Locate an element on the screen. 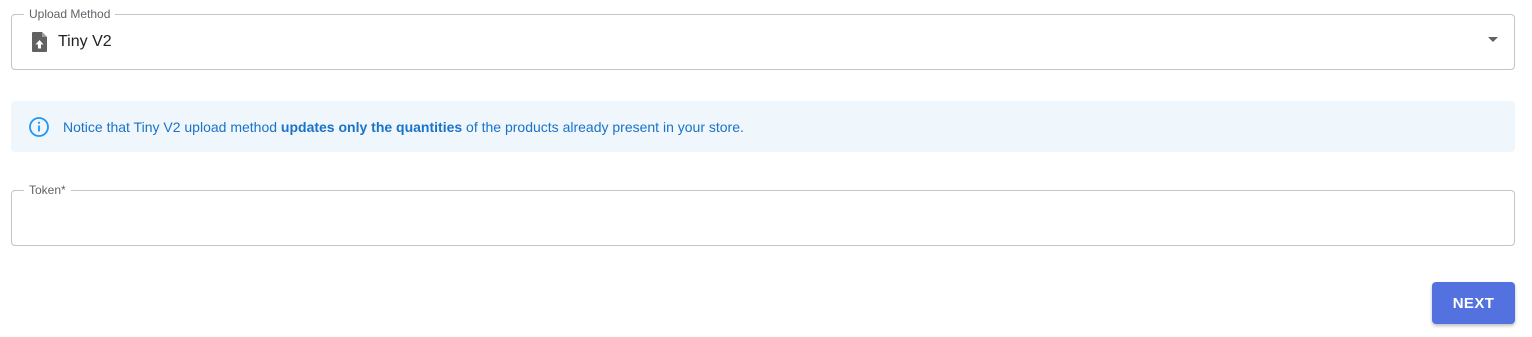 This screenshot has height=337, width=1532. file-upload-icon is located at coordinates (40, 42).